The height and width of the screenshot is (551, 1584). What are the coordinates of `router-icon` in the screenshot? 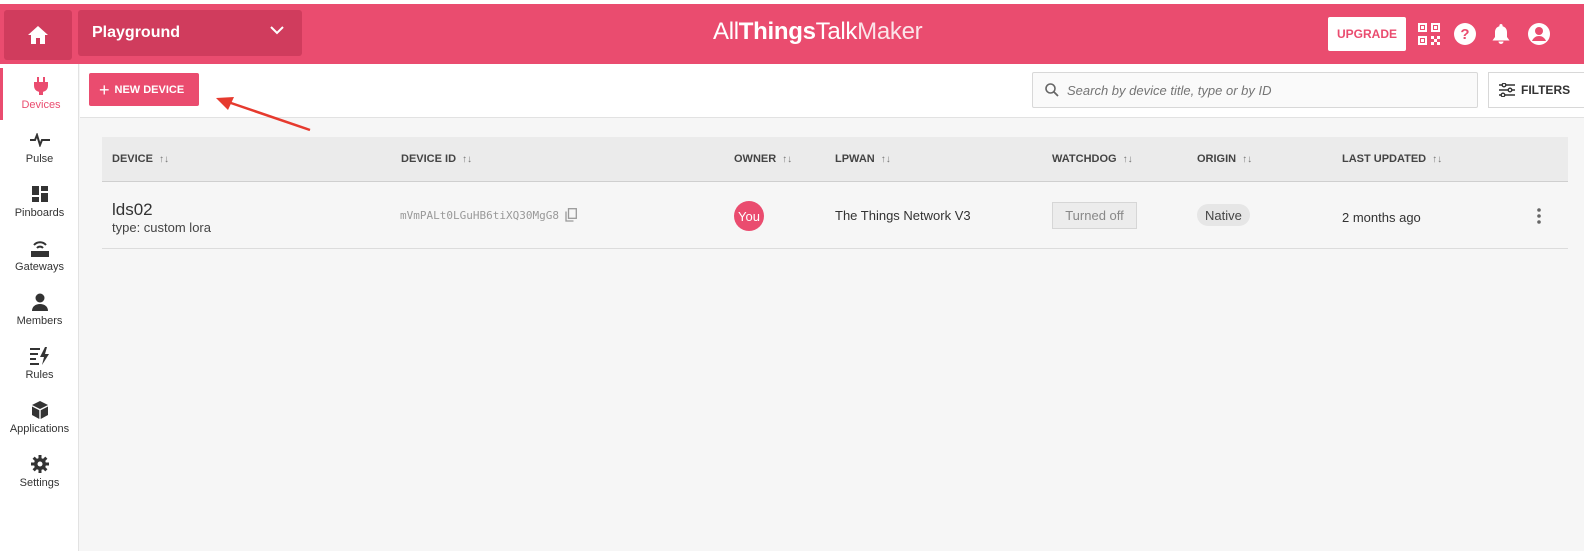 It's located at (40, 248).